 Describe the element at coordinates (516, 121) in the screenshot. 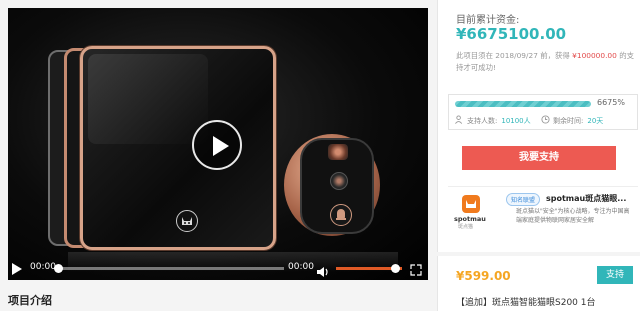

I see `supporters-value: 10100人` at that location.